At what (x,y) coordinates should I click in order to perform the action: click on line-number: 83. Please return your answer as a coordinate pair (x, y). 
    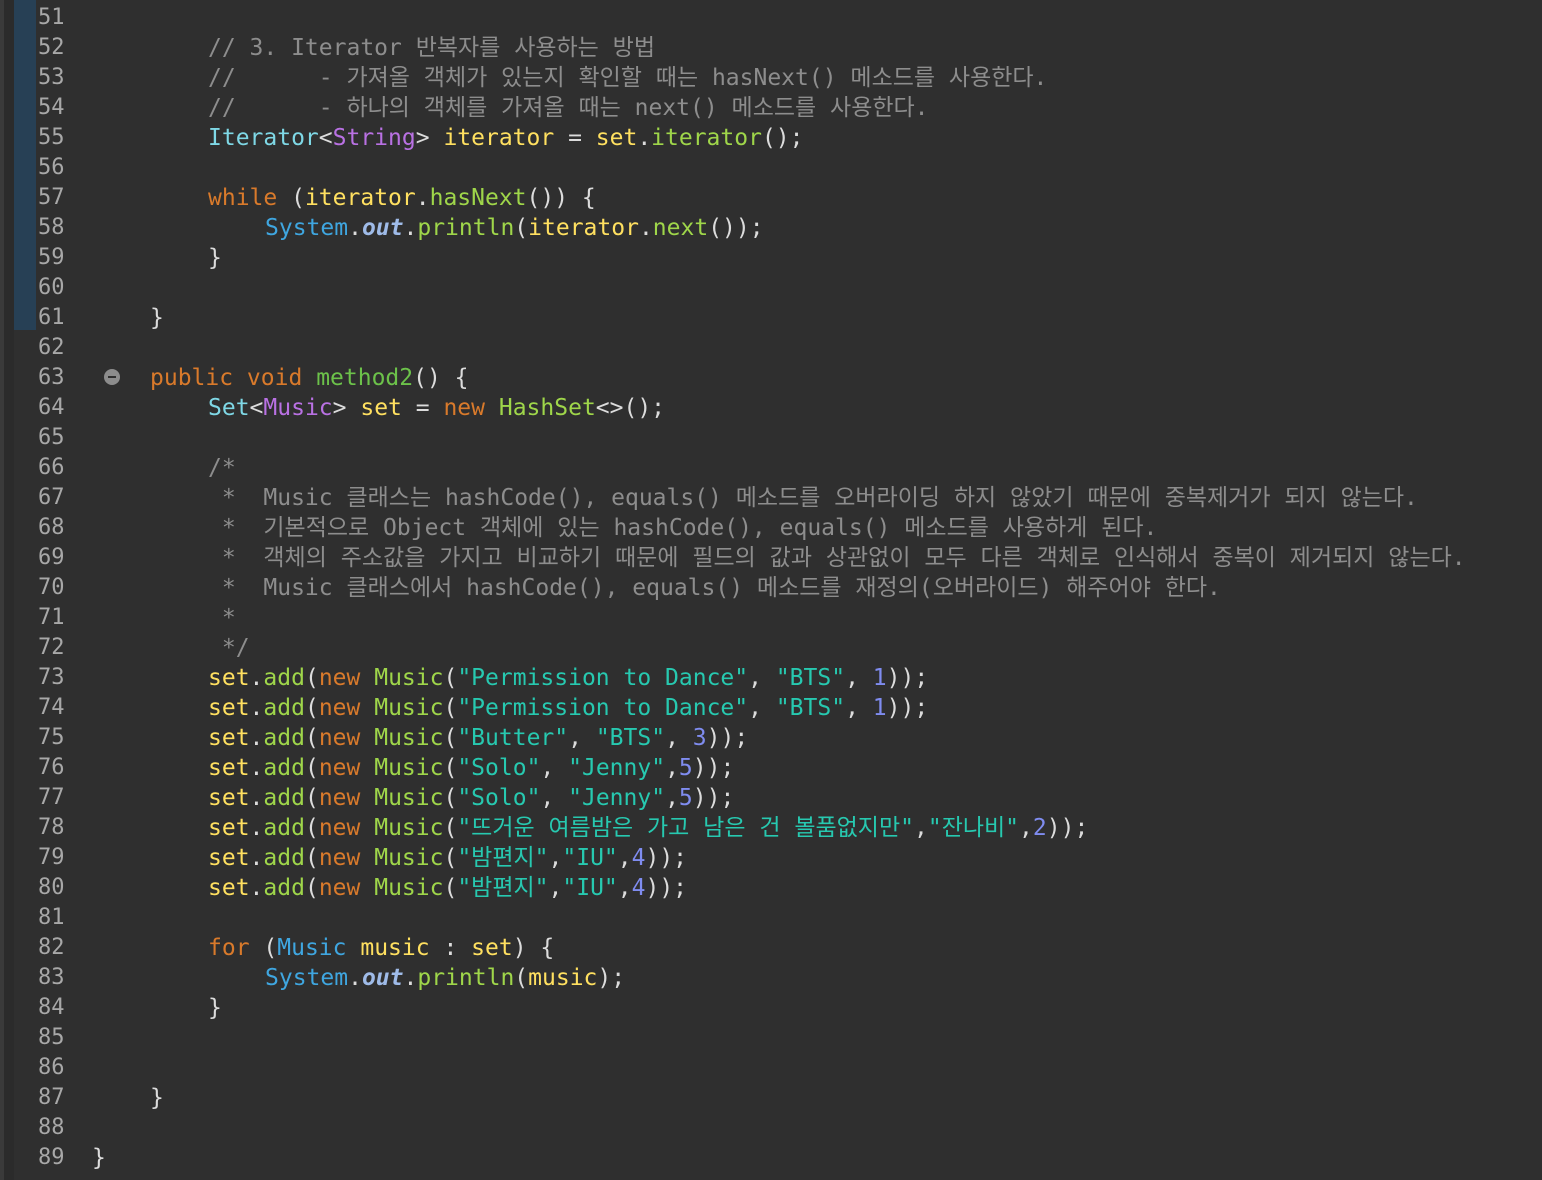
    Looking at the image, I should click on (51, 977).